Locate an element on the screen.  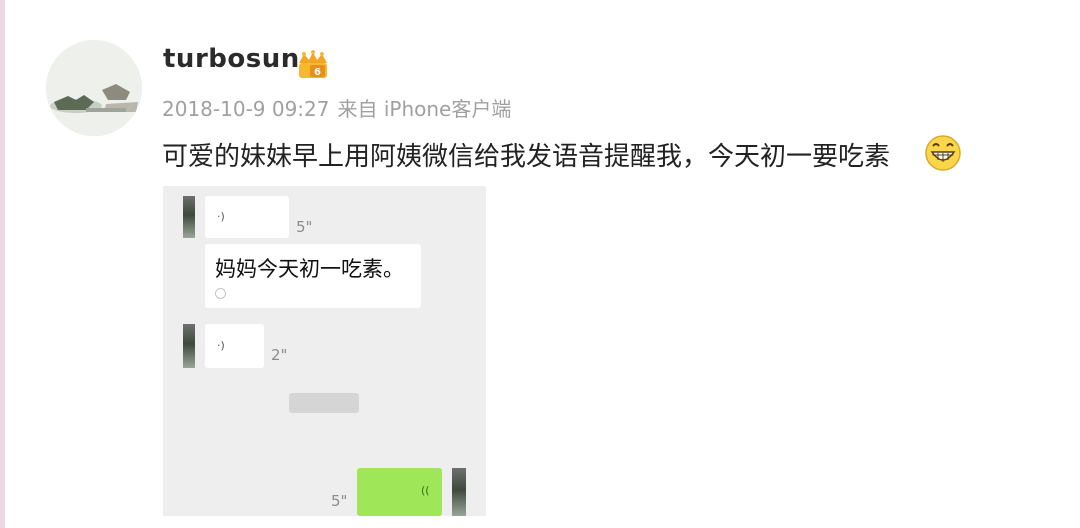
post-meta: 2018-10-9 09:27 来自 iPhone客户端 is located at coordinates (336, 107).